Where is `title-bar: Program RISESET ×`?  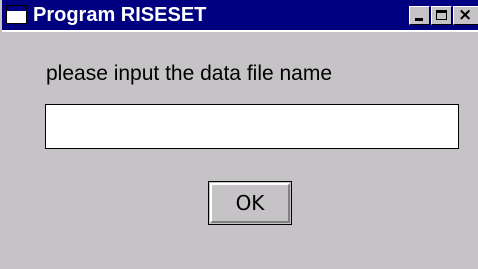 title-bar: Program RISESET × is located at coordinates (240, 16).